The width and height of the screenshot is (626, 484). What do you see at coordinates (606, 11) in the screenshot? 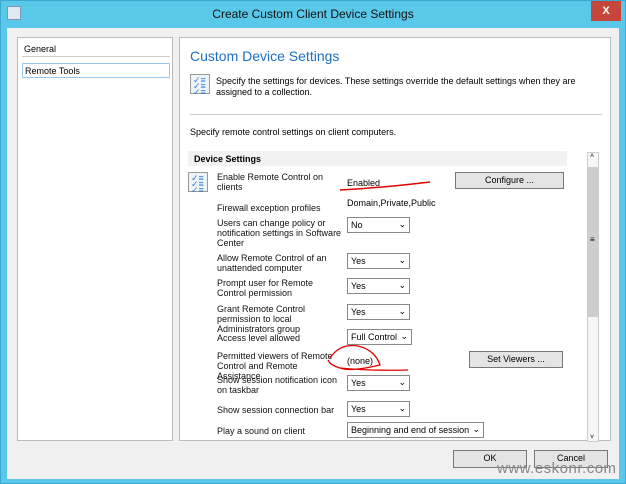
I see `close-button: X` at bounding box center [606, 11].